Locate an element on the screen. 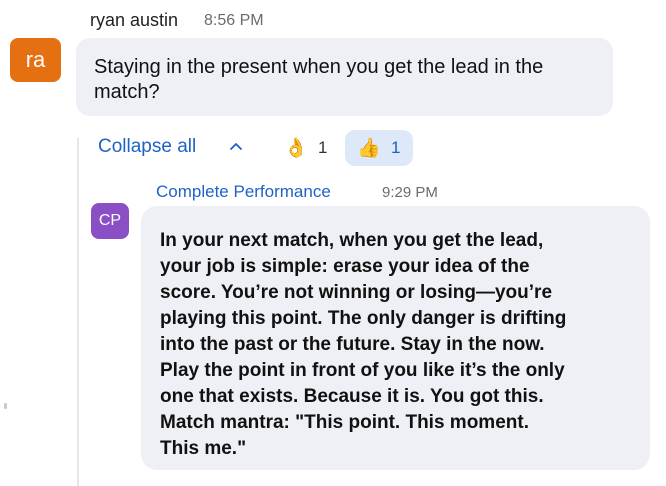 The height and width of the screenshot is (486, 666). avatar-initials: ra is located at coordinates (35, 59).